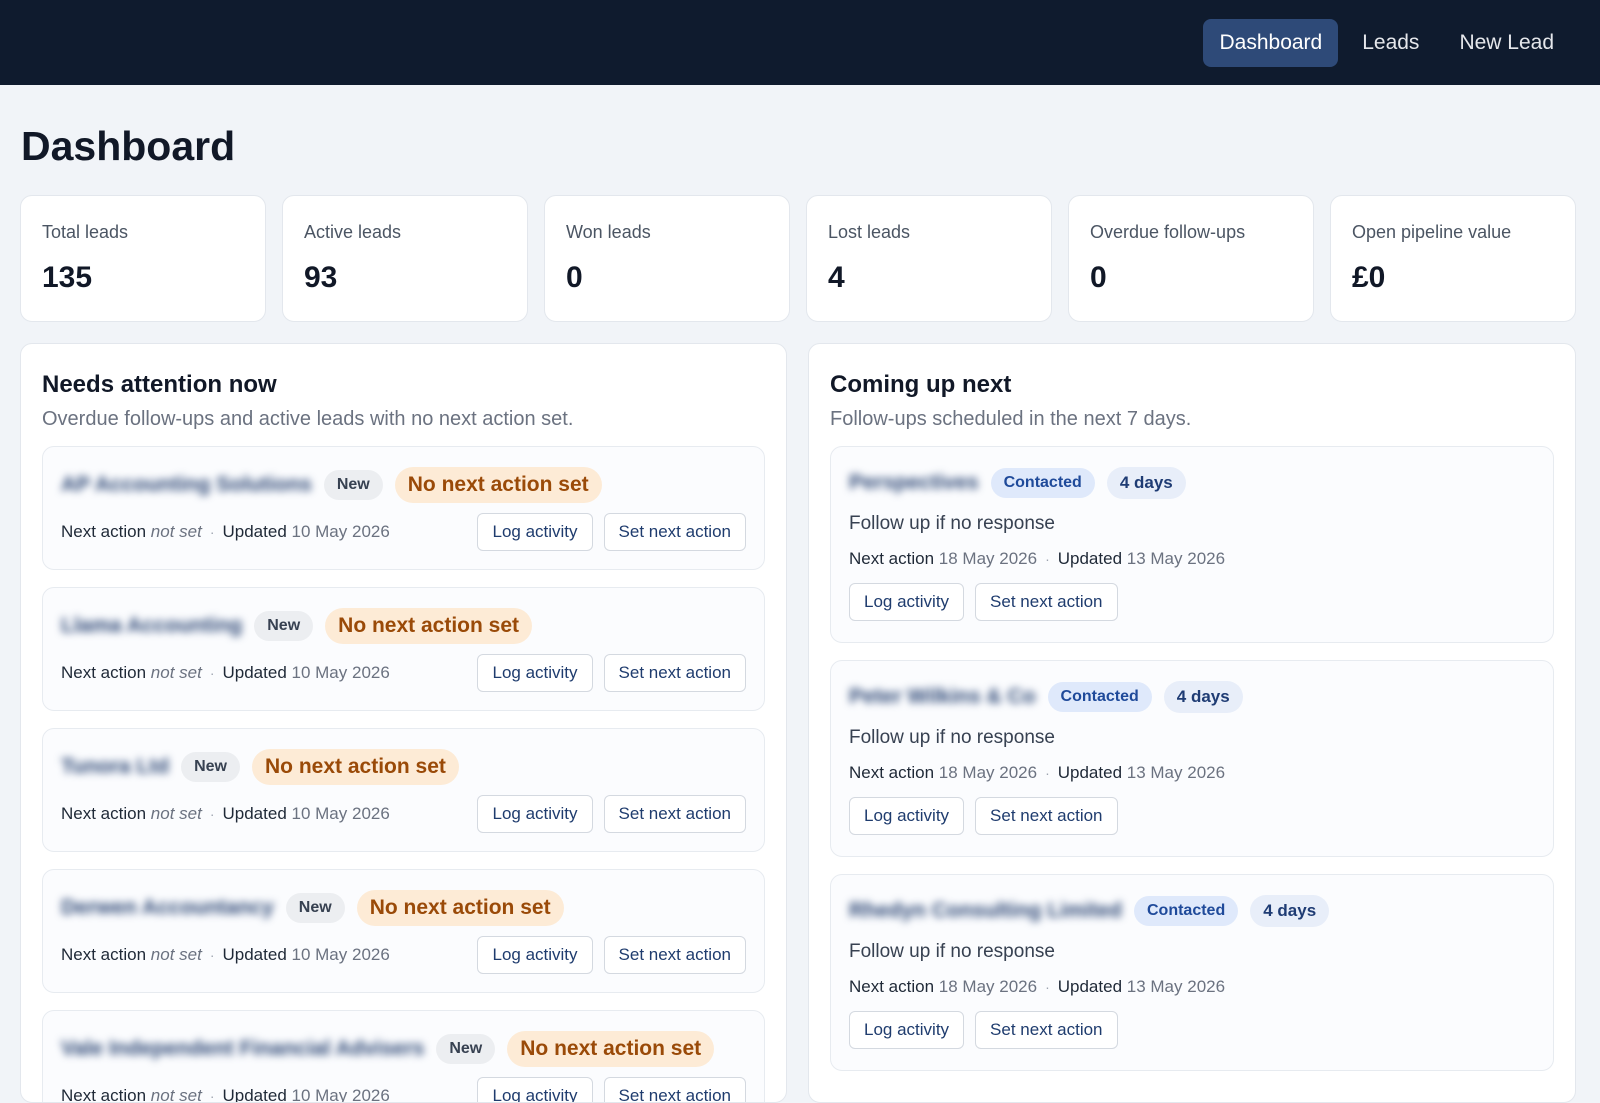  Describe the element at coordinates (914, 483) in the screenshot. I see `lead-name-link: Perspectives` at that location.